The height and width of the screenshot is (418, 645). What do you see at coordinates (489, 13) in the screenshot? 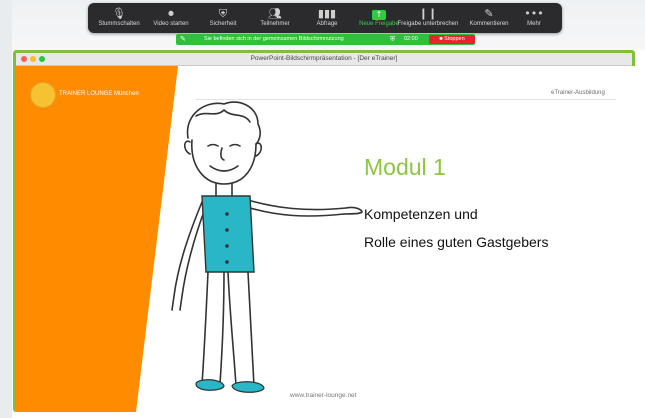
I see `pencil-icon: ✎` at bounding box center [489, 13].